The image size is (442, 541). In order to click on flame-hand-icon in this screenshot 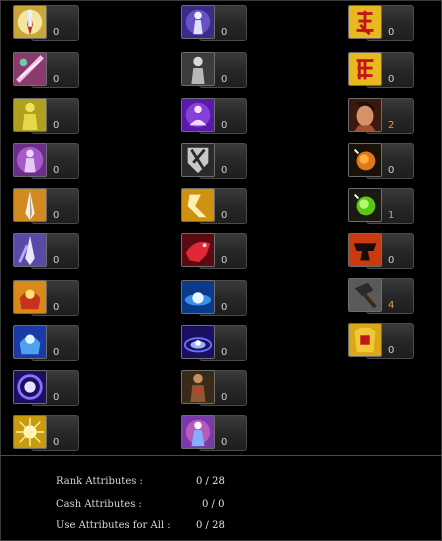, I will do `click(30, 297)`.